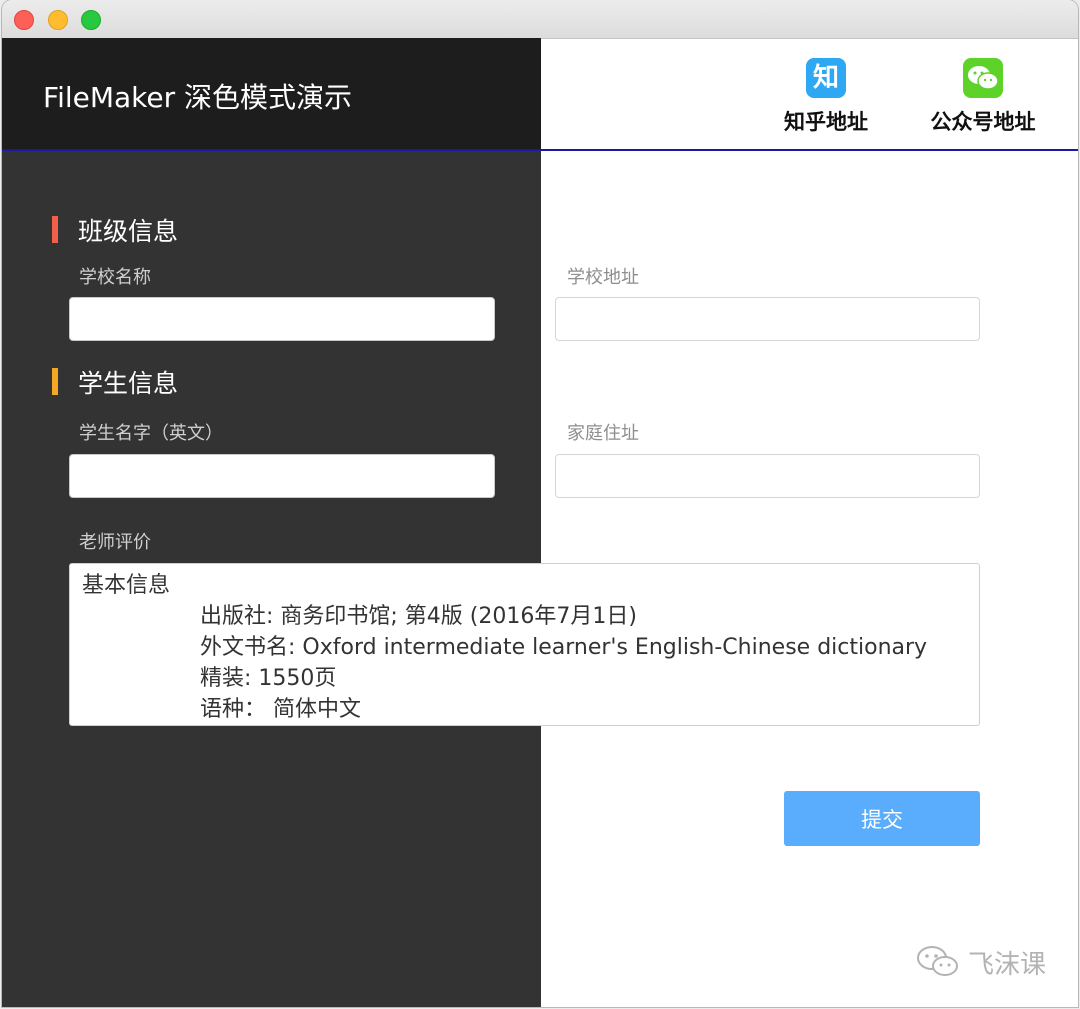 This screenshot has width=1080, height=1009. I want to click on home-address-label: 家庭住址, so click(603, 433).